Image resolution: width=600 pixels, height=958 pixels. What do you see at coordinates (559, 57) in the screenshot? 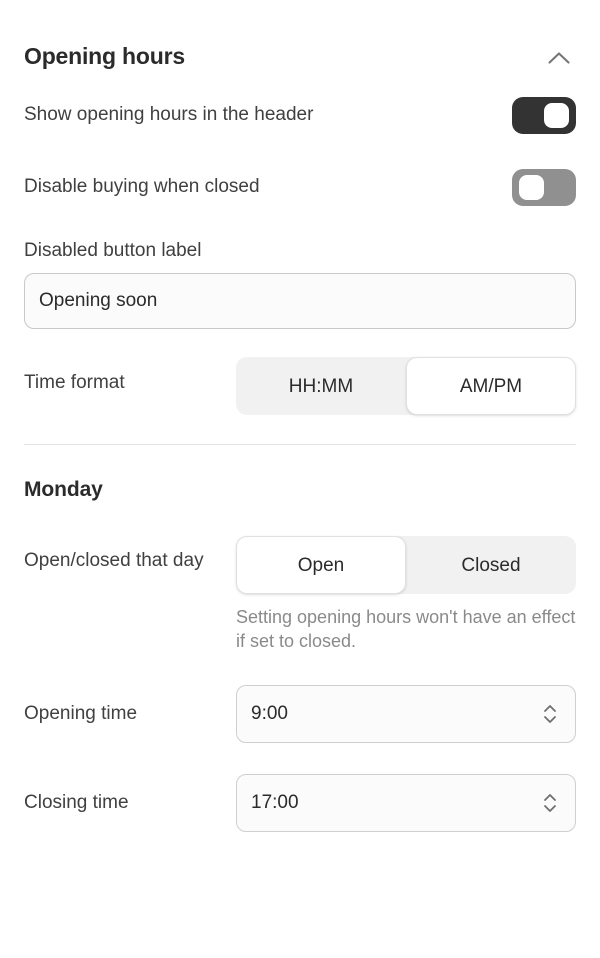
I see `chevron-up-icon` at bounding box center [559, 57].